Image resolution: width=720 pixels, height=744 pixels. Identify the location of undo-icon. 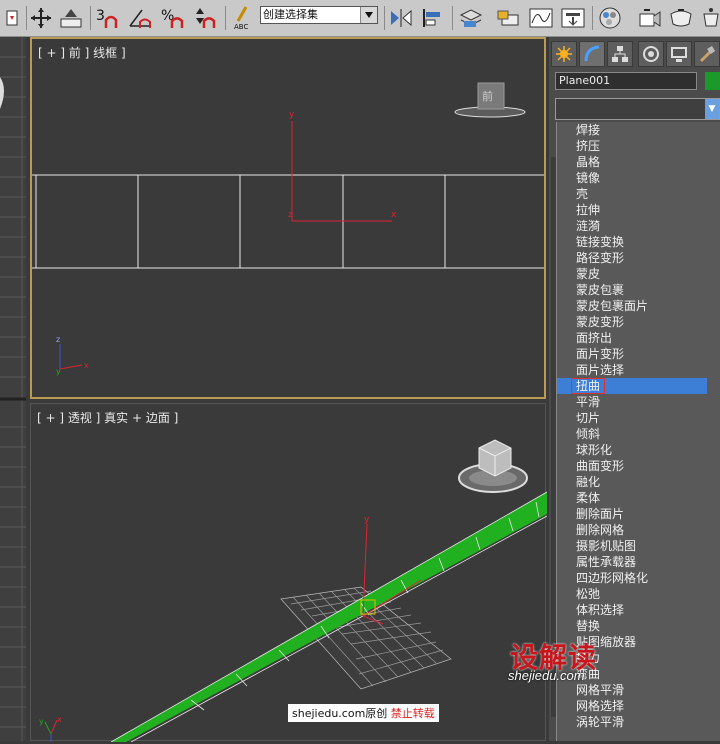
(13, 18).